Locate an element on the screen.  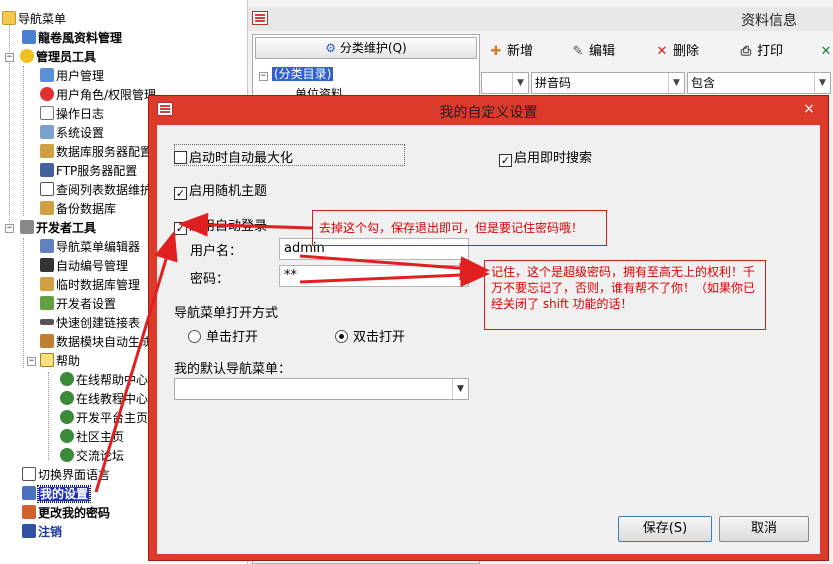
user-settings-icon is located at coordinates (29, 493).